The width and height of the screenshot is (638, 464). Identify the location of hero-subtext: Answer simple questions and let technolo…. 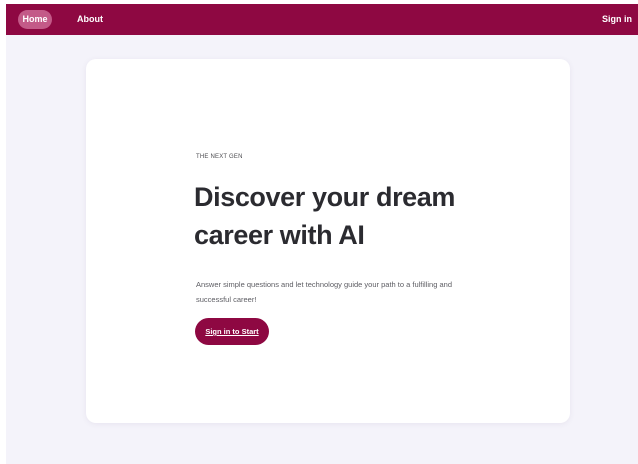
(324, 292).